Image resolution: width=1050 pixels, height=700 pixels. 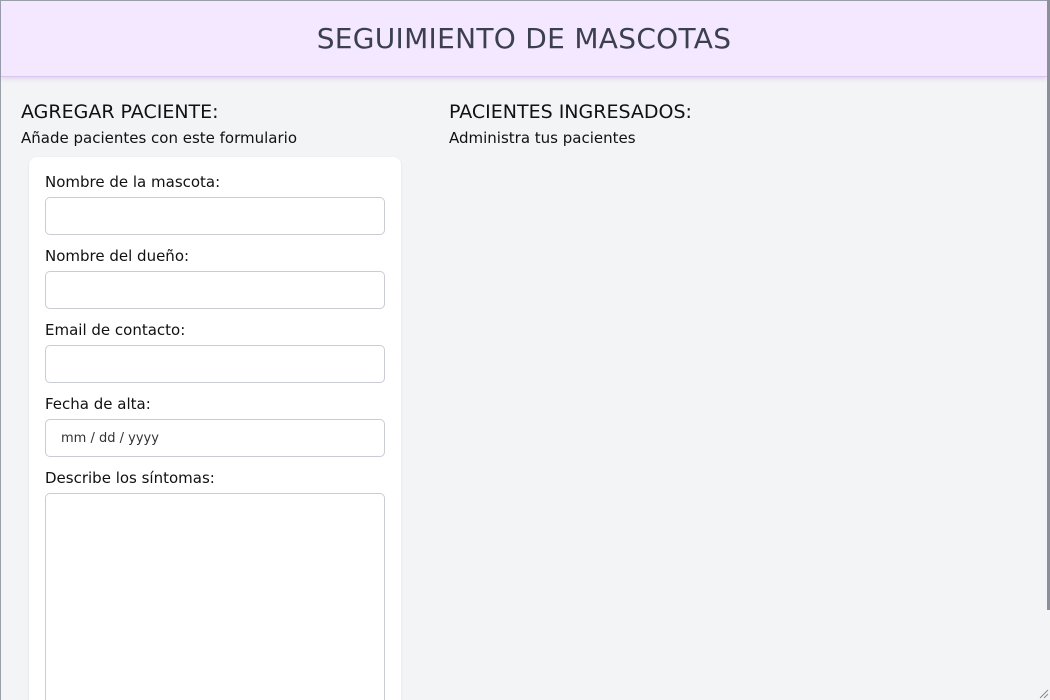 What do you see at coordinates (110, 438) in the screenshot?
I see `date-placeholder: mm / dd / yyyy` at bounding box center [110, 438].